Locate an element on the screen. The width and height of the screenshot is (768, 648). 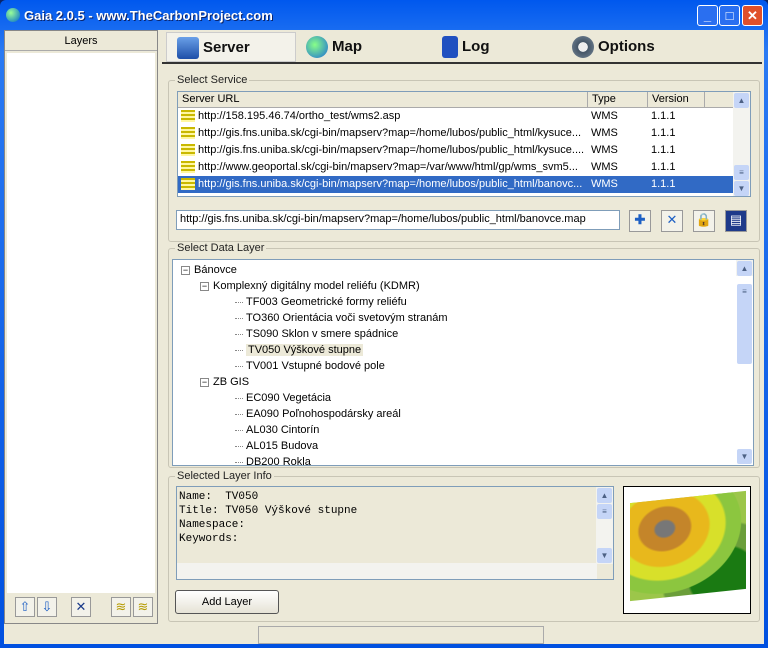
layer-export-button: ≋ is located at coordinates (143, 607).